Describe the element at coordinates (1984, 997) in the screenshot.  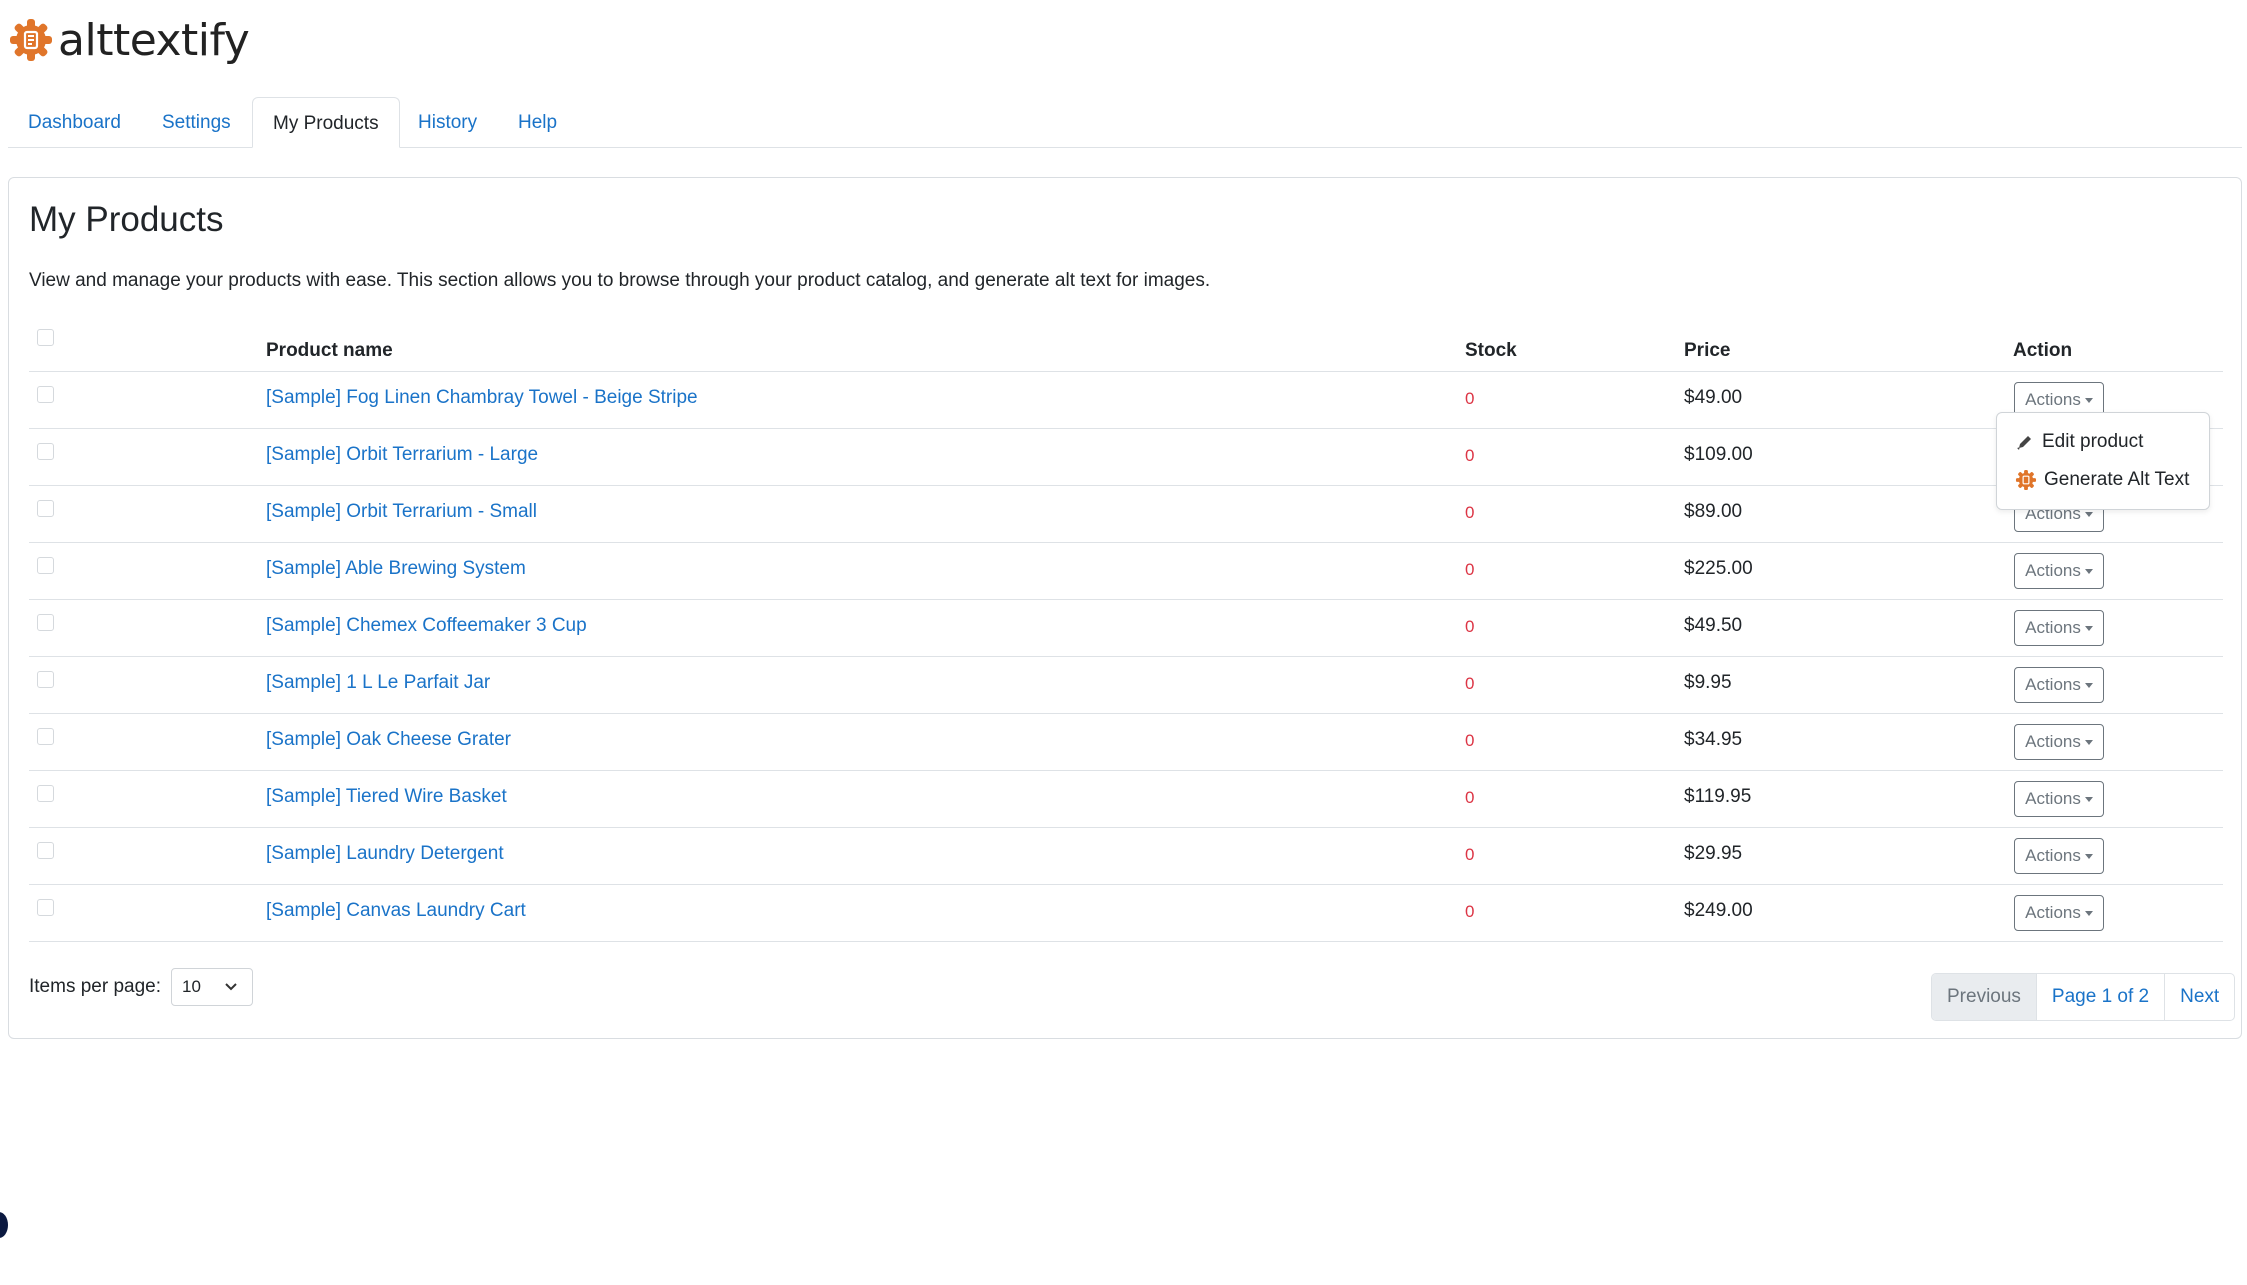
I see `previous-page-button: Previous` at that location.